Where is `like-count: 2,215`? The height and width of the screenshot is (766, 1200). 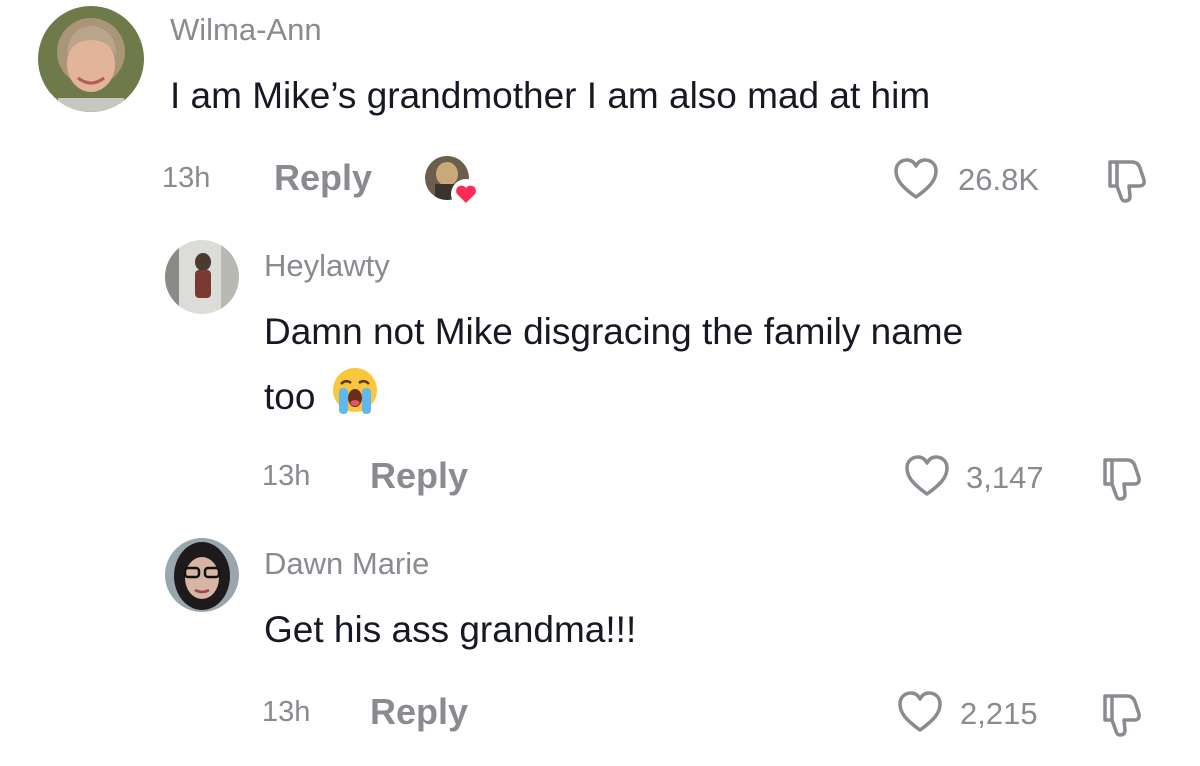 like-count: 2,215 is located at coordinates (999, 713).